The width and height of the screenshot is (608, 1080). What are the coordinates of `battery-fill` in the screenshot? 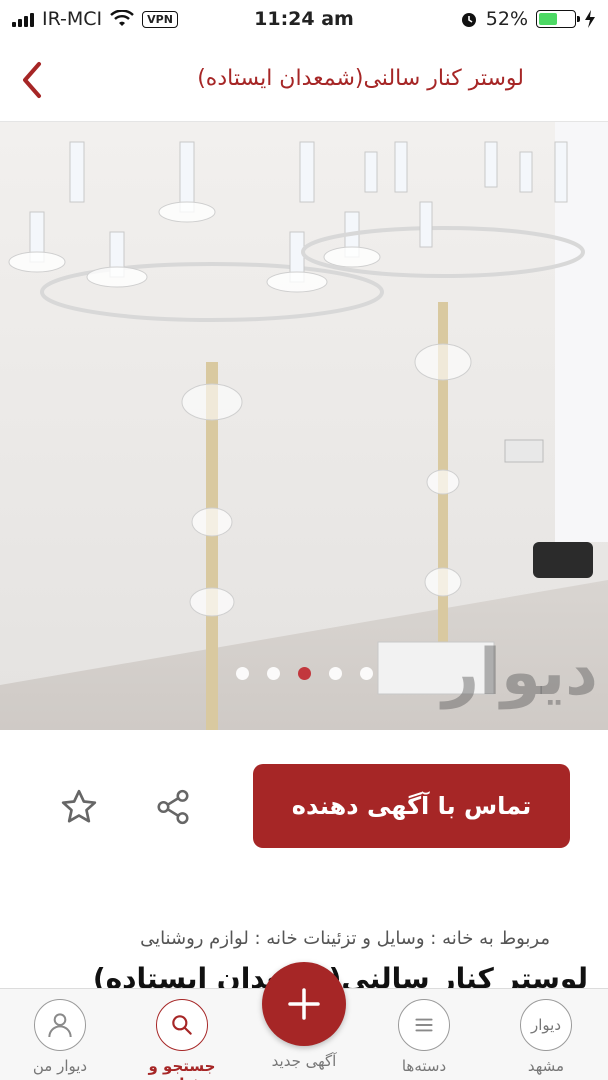 It's located at (548, 19).